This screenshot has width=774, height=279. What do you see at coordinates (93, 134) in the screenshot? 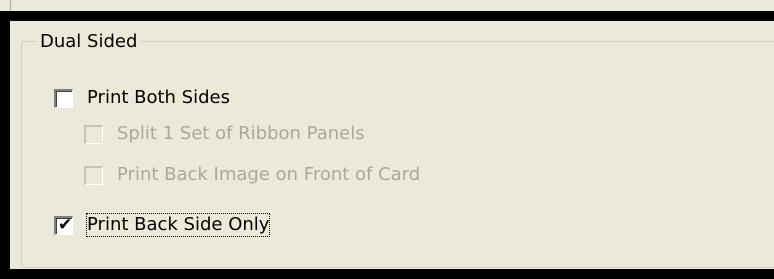
I see `split-ribbon-panels-checkbox` at bounding box center [93, 134].